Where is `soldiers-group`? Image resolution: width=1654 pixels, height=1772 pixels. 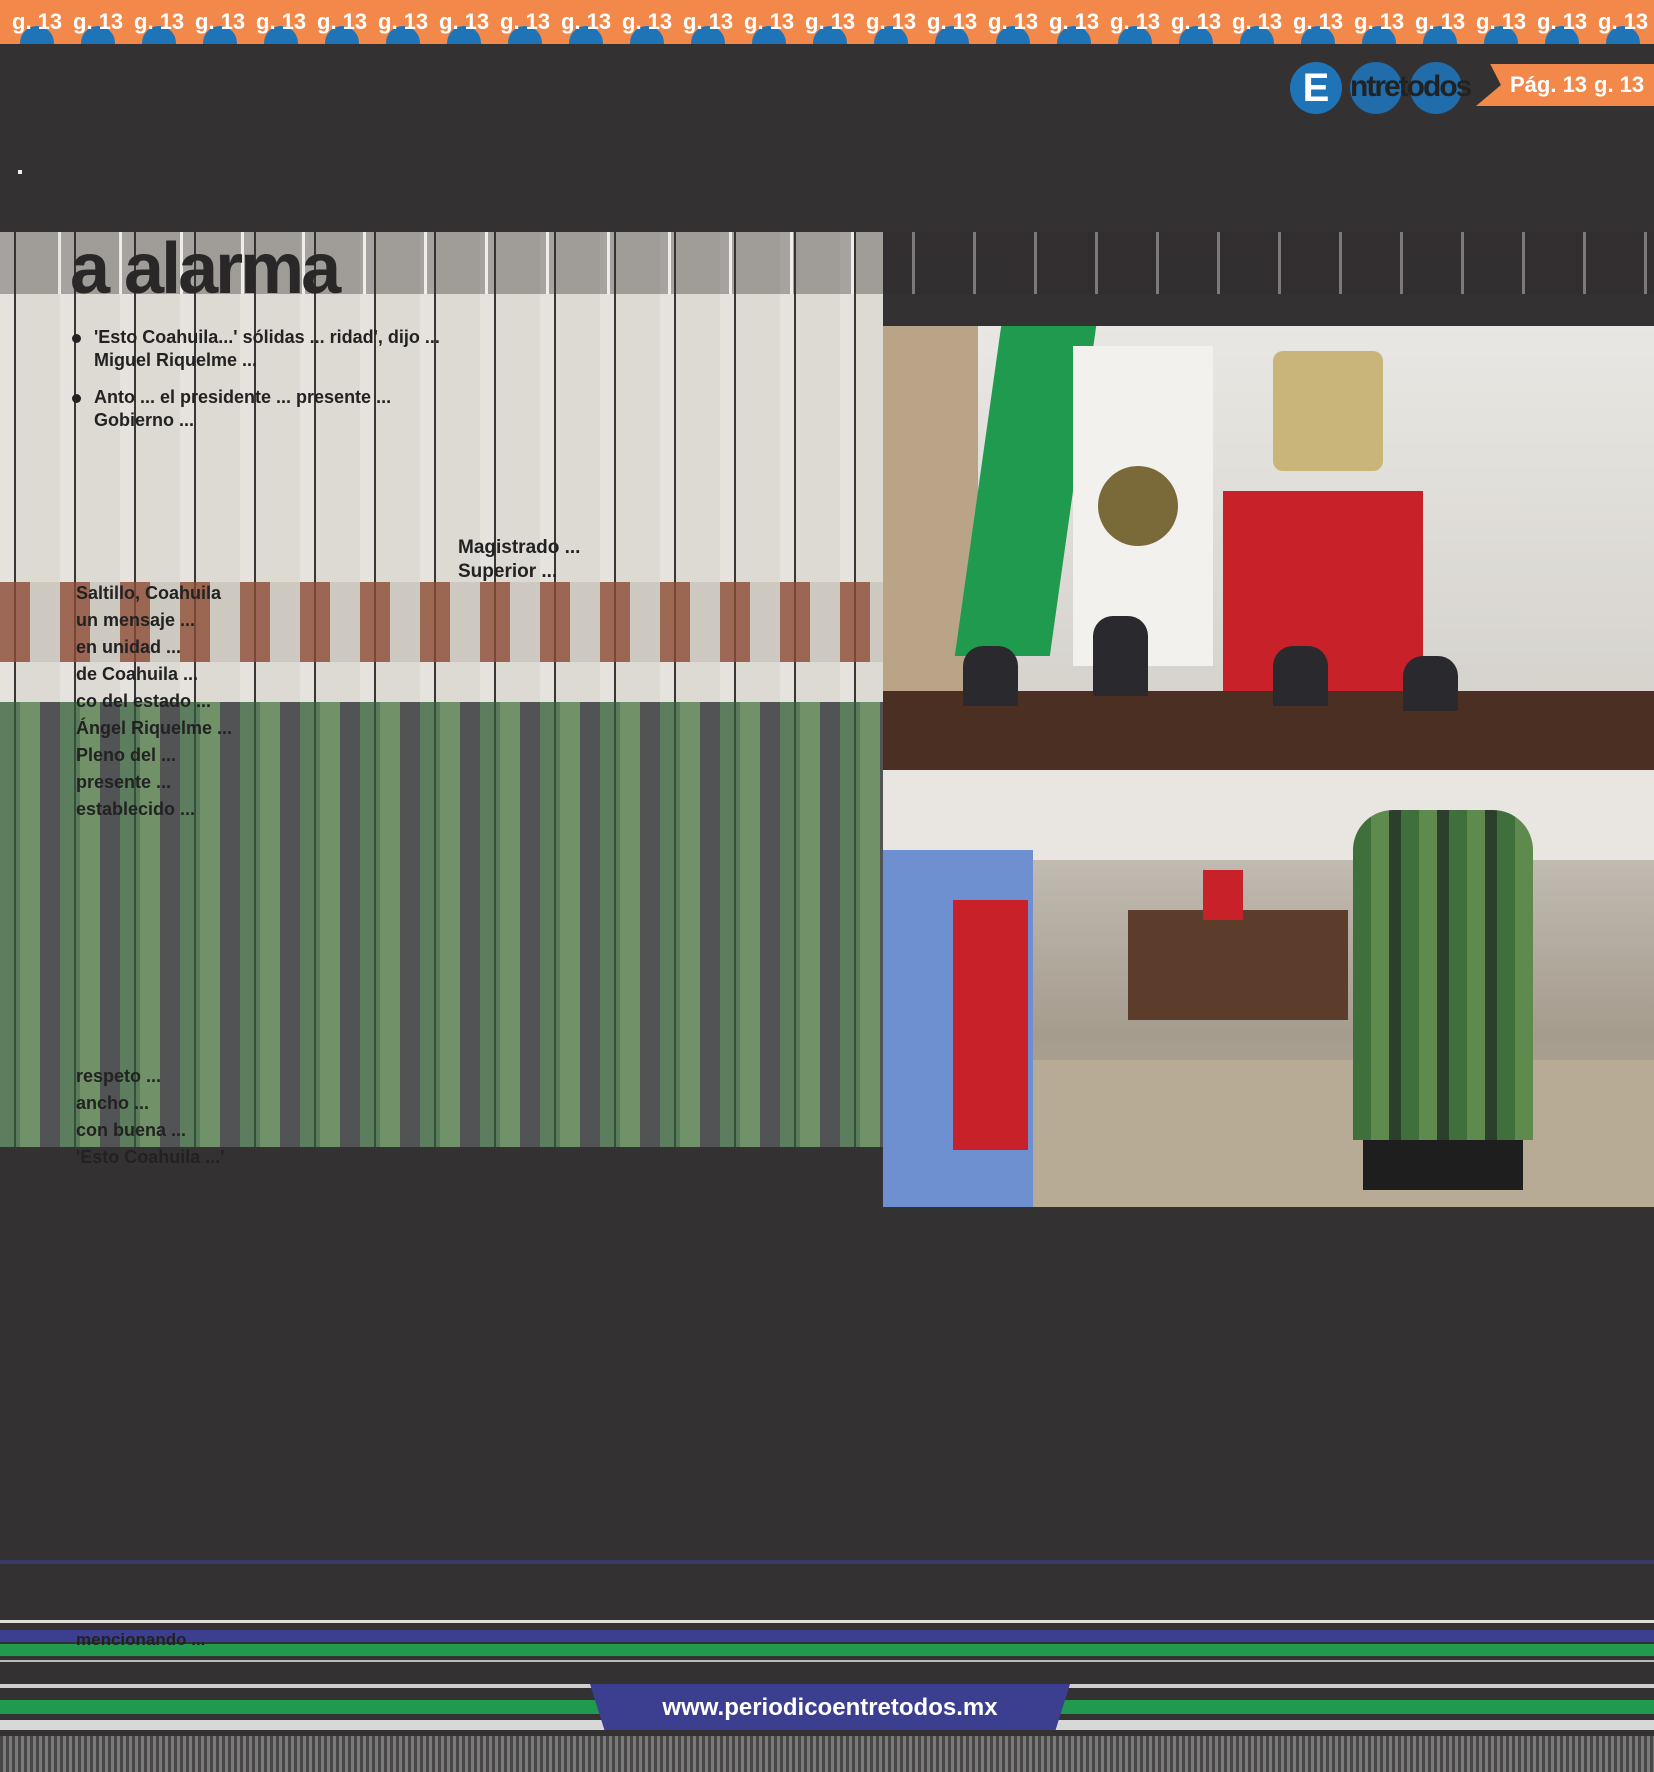
soldiers-group is located at coordinates (1443, 975).